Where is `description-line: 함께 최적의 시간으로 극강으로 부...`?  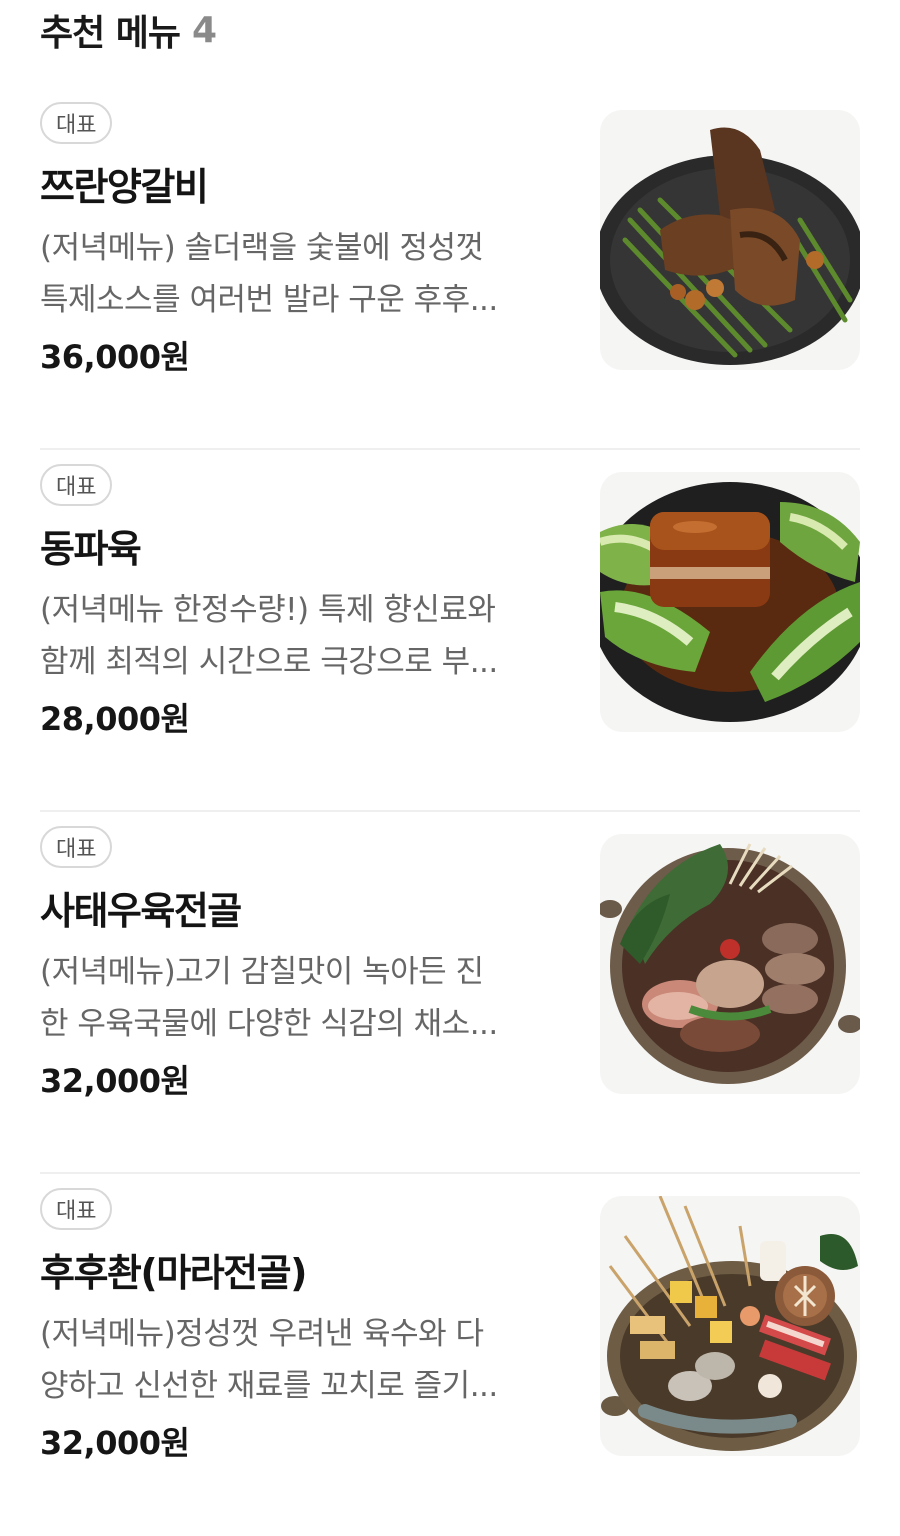
description-line: 함께 최적의 시간으로 극강으로 부... is located at coordinates (269, 662).